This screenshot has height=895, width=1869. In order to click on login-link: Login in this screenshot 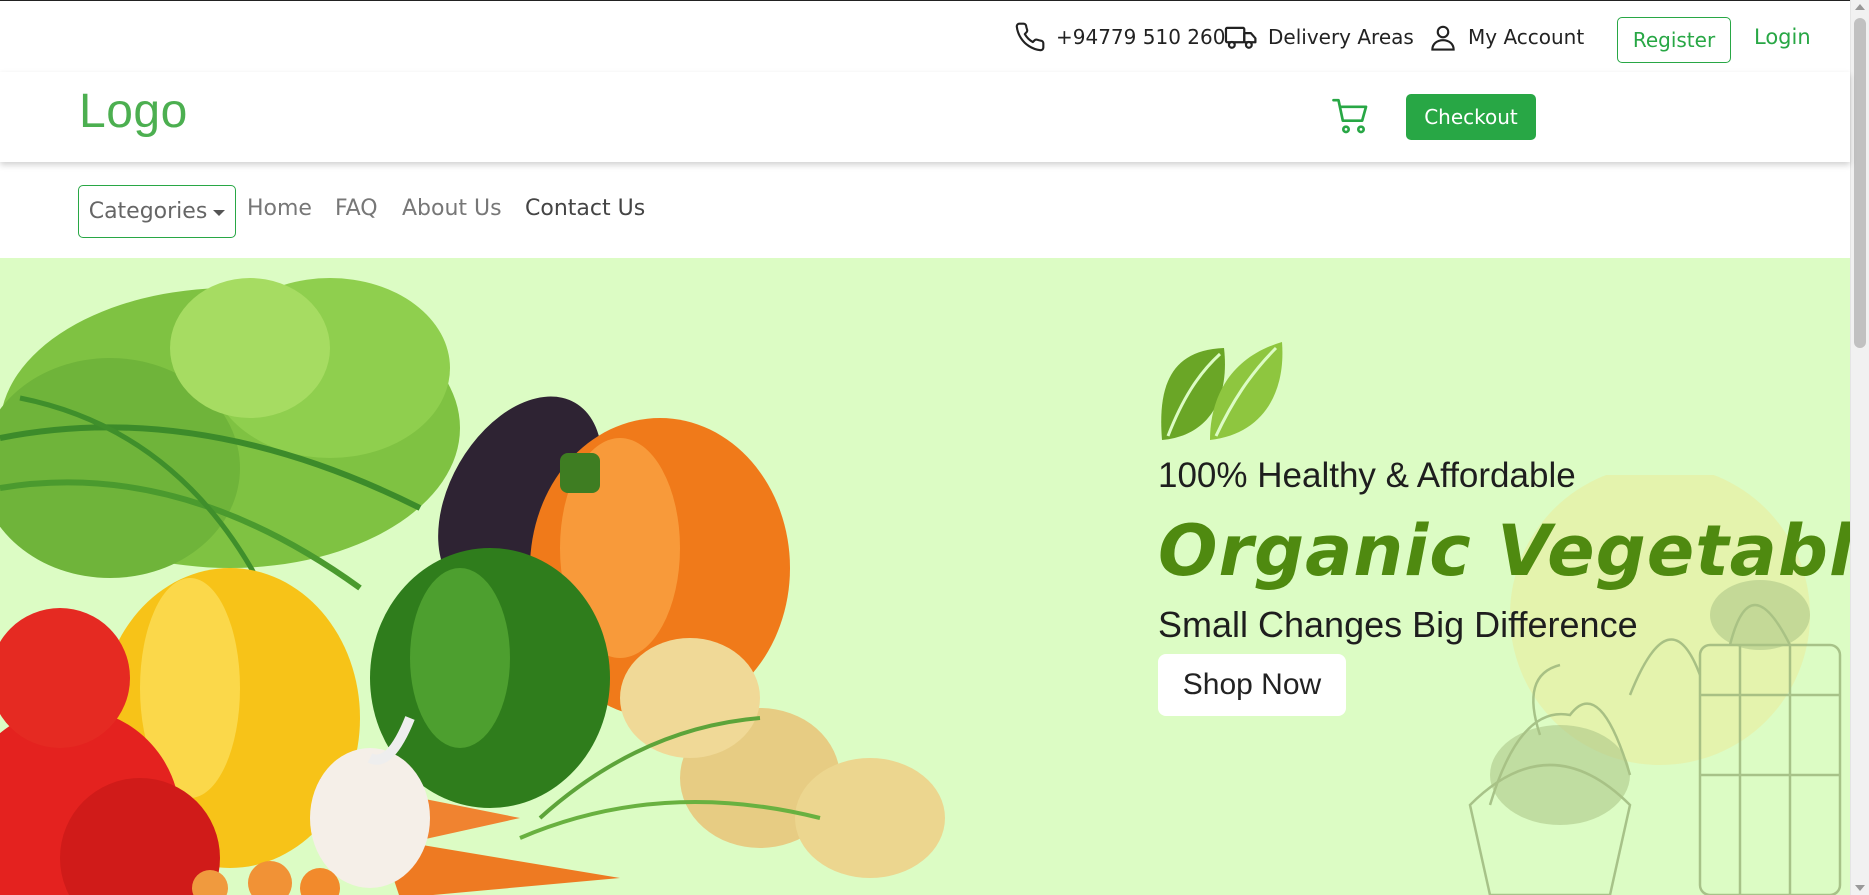, I will do `click(1782, 37)`.